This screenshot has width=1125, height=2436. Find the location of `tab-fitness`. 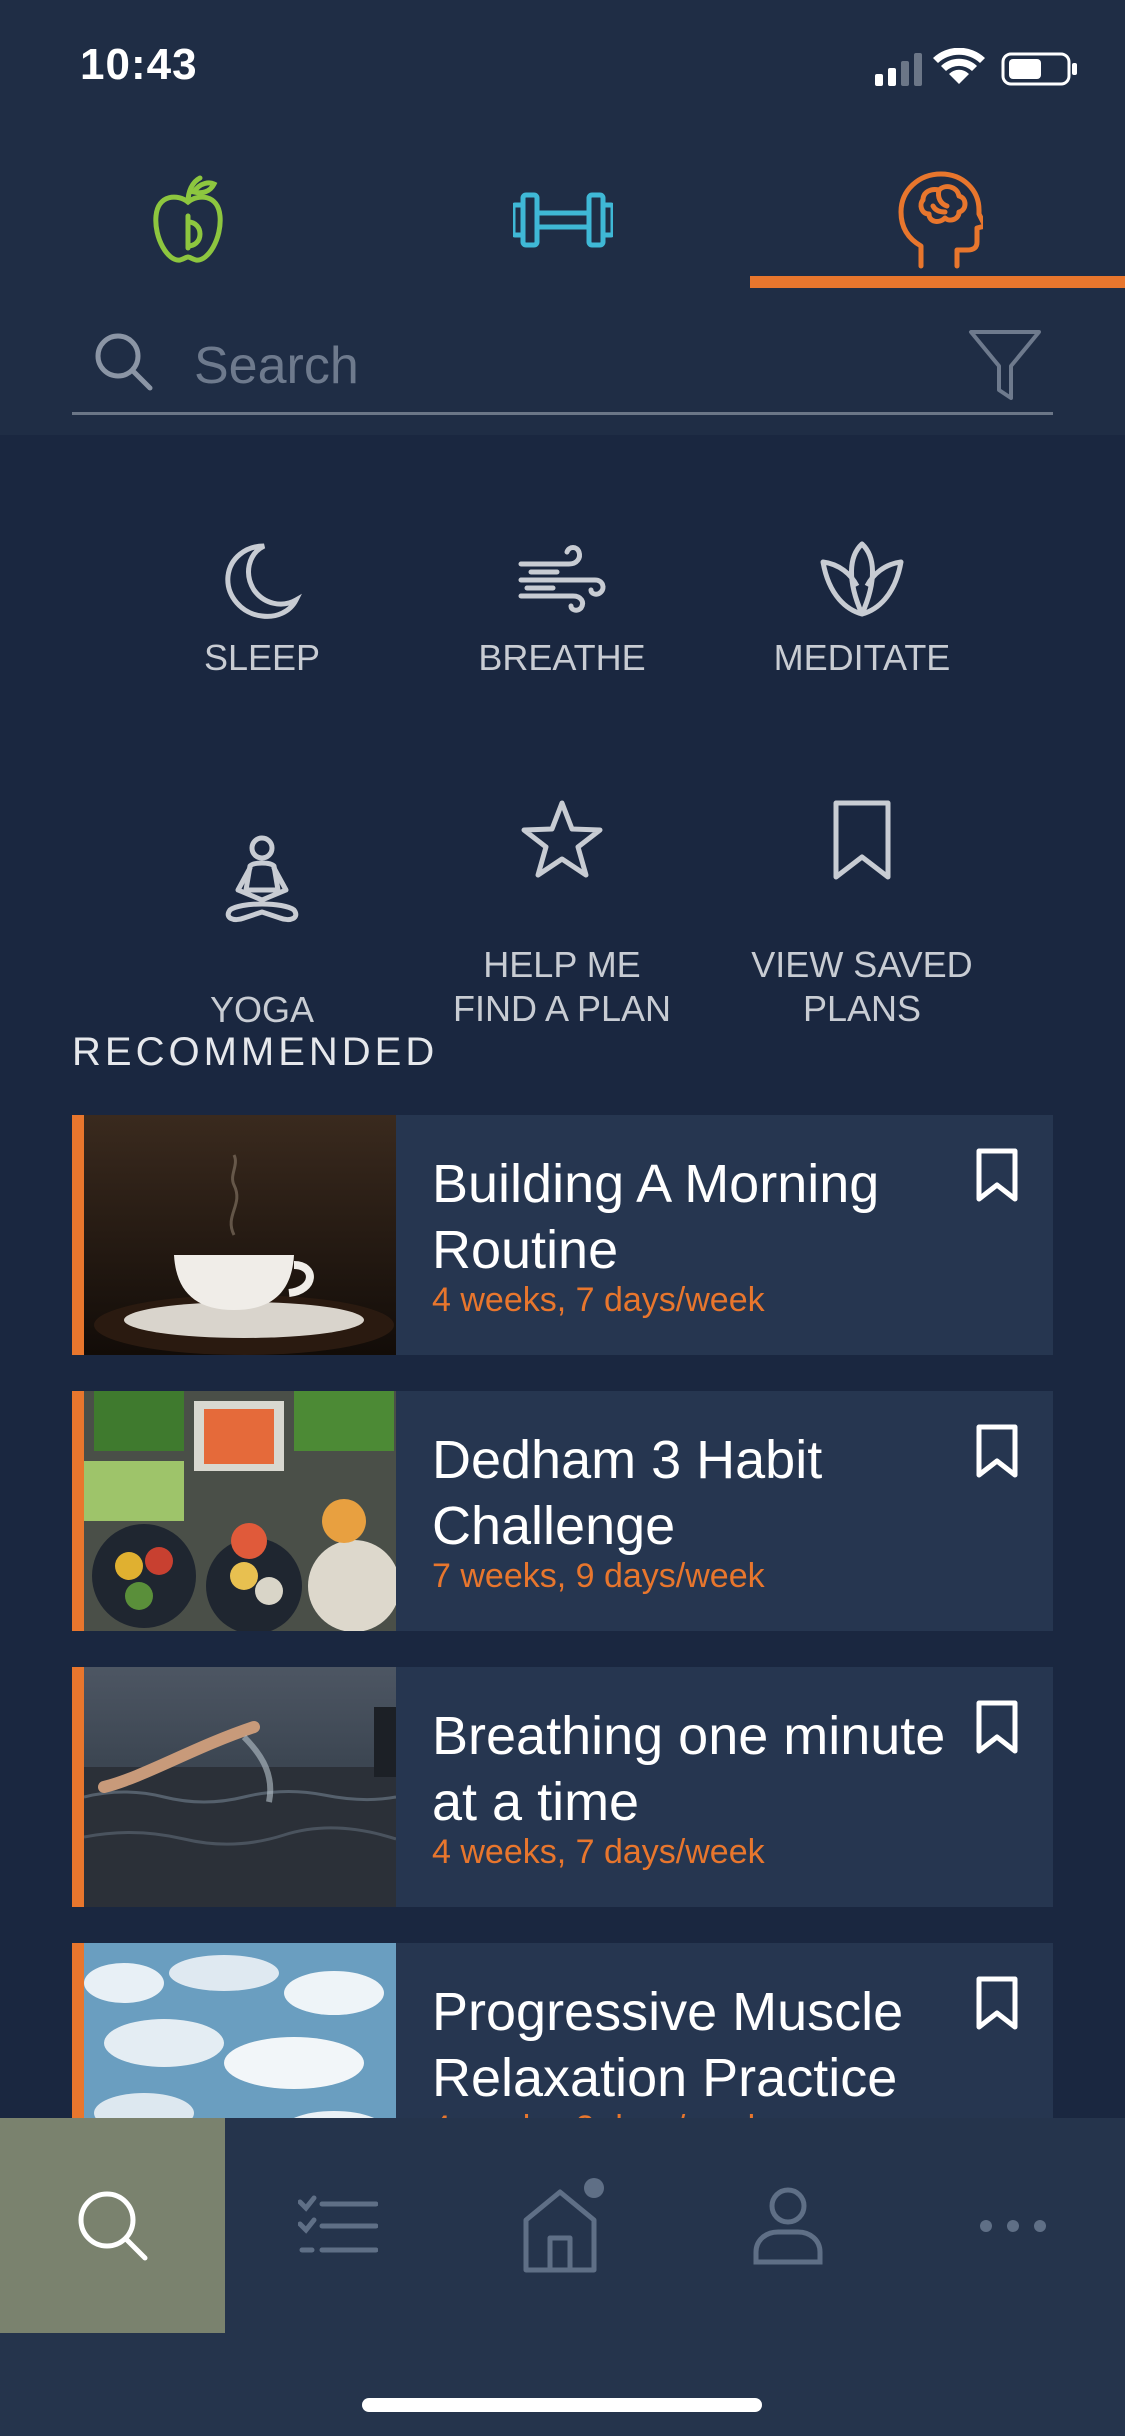

tab-fitness is located at coordinates (562, 220).